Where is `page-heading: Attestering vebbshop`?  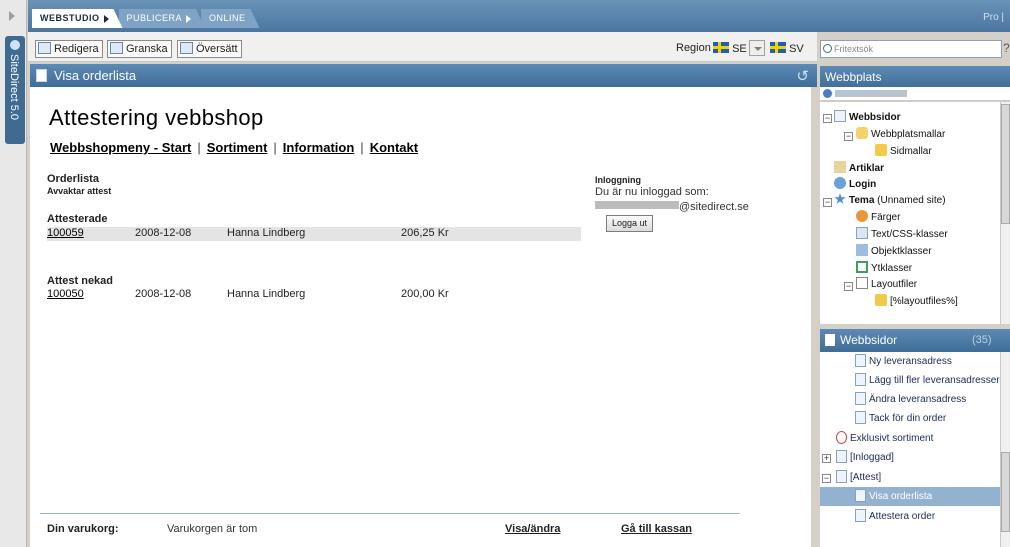
page-heading: Attestering vebbshop is located at coordinates (156, 117).